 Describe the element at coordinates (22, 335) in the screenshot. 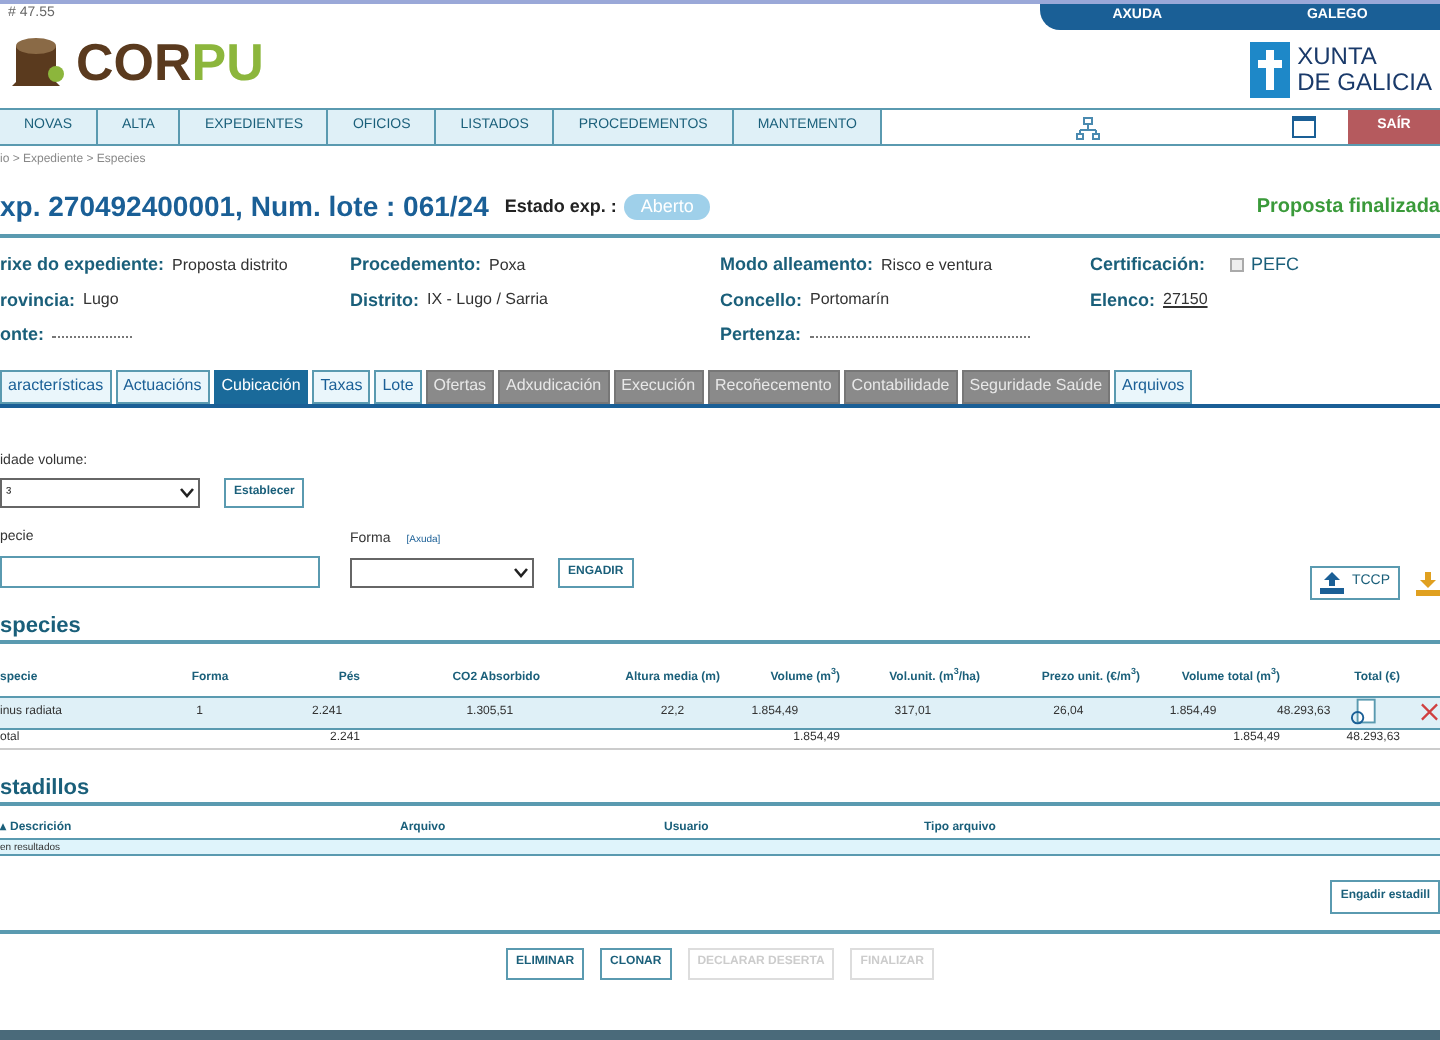

I see `field-label: onte:` at that location.